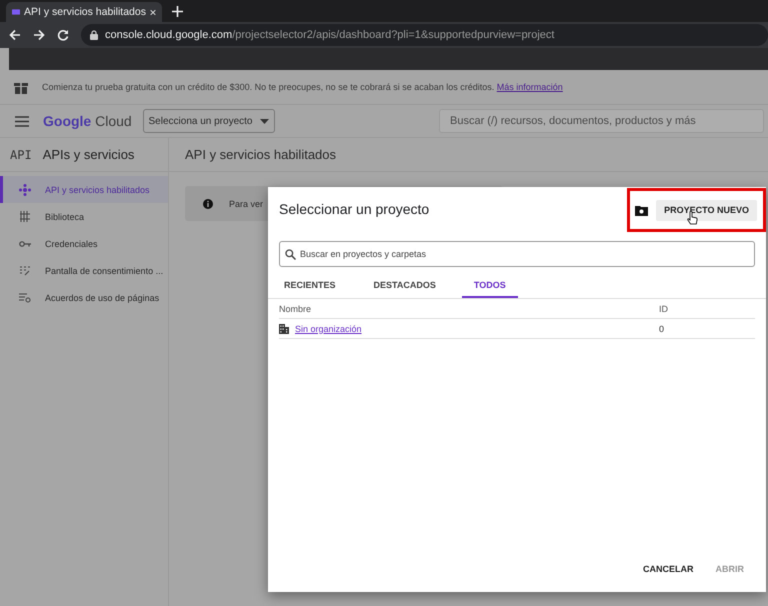 This screenshot has width=768, height=606. Describe the element at coordinates (84, 12) in the screenshot. I see `browser-tab: API y servicios habilitados` at that location.